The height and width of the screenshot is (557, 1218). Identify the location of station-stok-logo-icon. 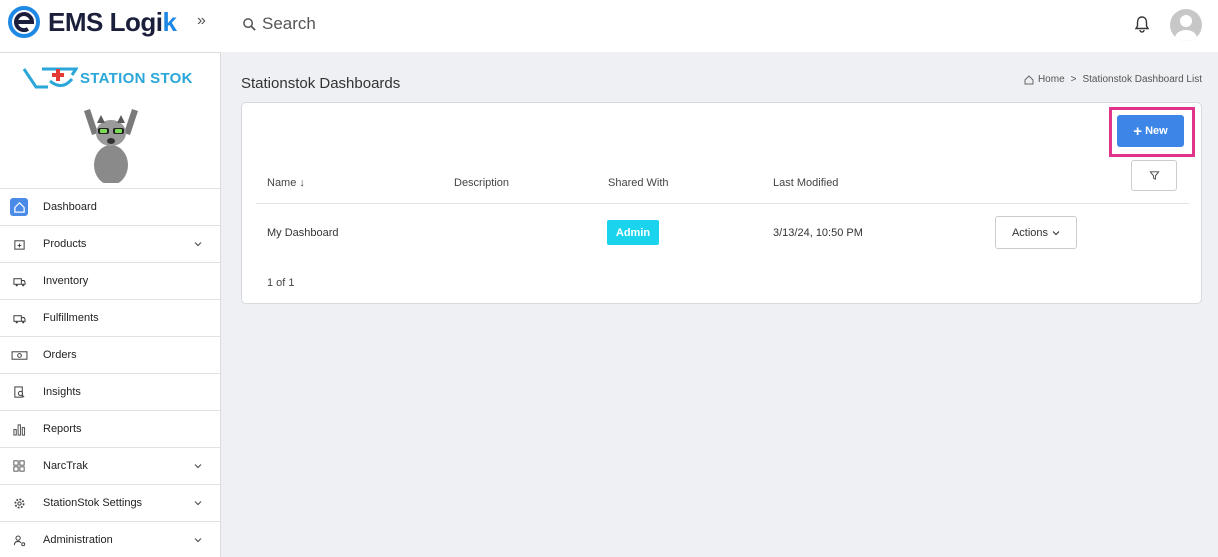
(50, 78).